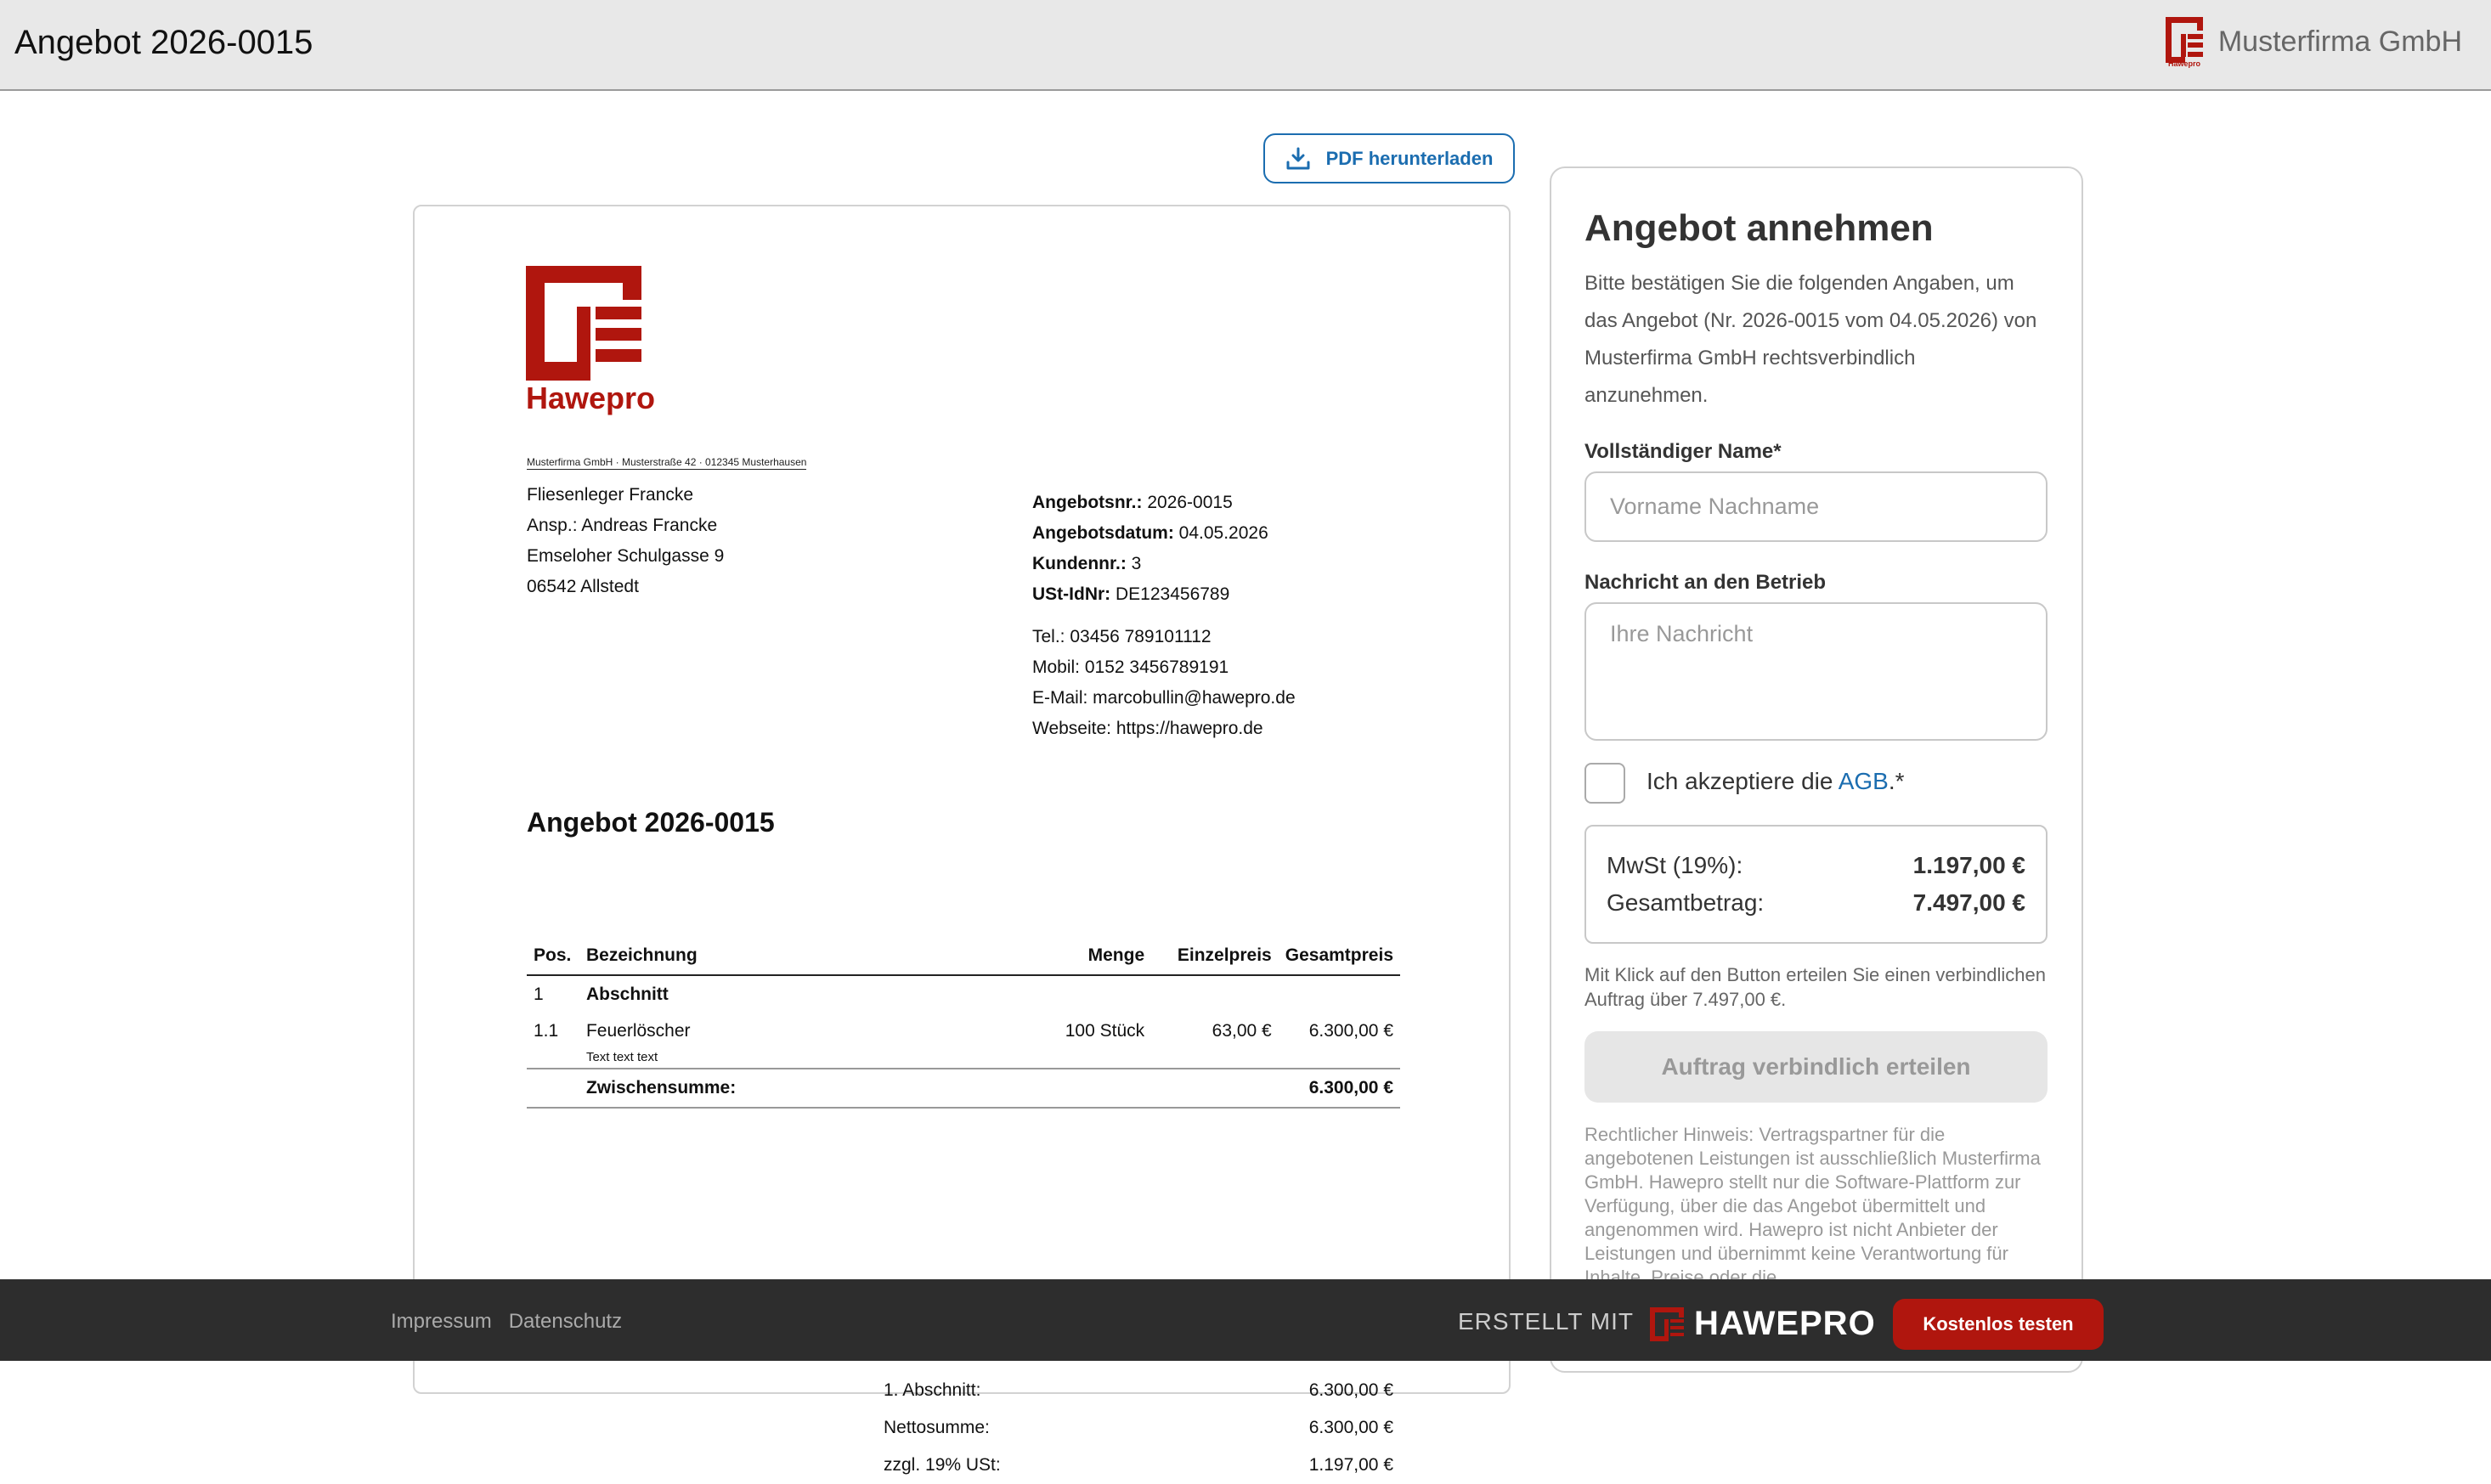 The width and height of the screenshot is (2491, 1484). I want to click on meta-row: USt-IdNr: DE123456789, so click(1150, 594).